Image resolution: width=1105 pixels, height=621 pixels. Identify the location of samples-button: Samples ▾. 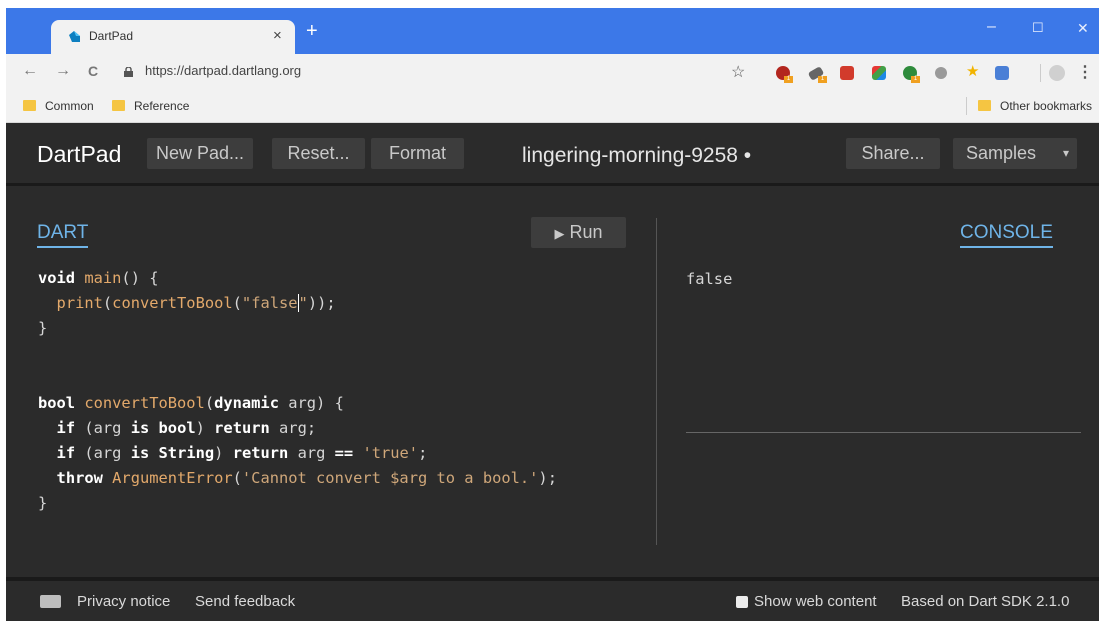
(1015, 153).